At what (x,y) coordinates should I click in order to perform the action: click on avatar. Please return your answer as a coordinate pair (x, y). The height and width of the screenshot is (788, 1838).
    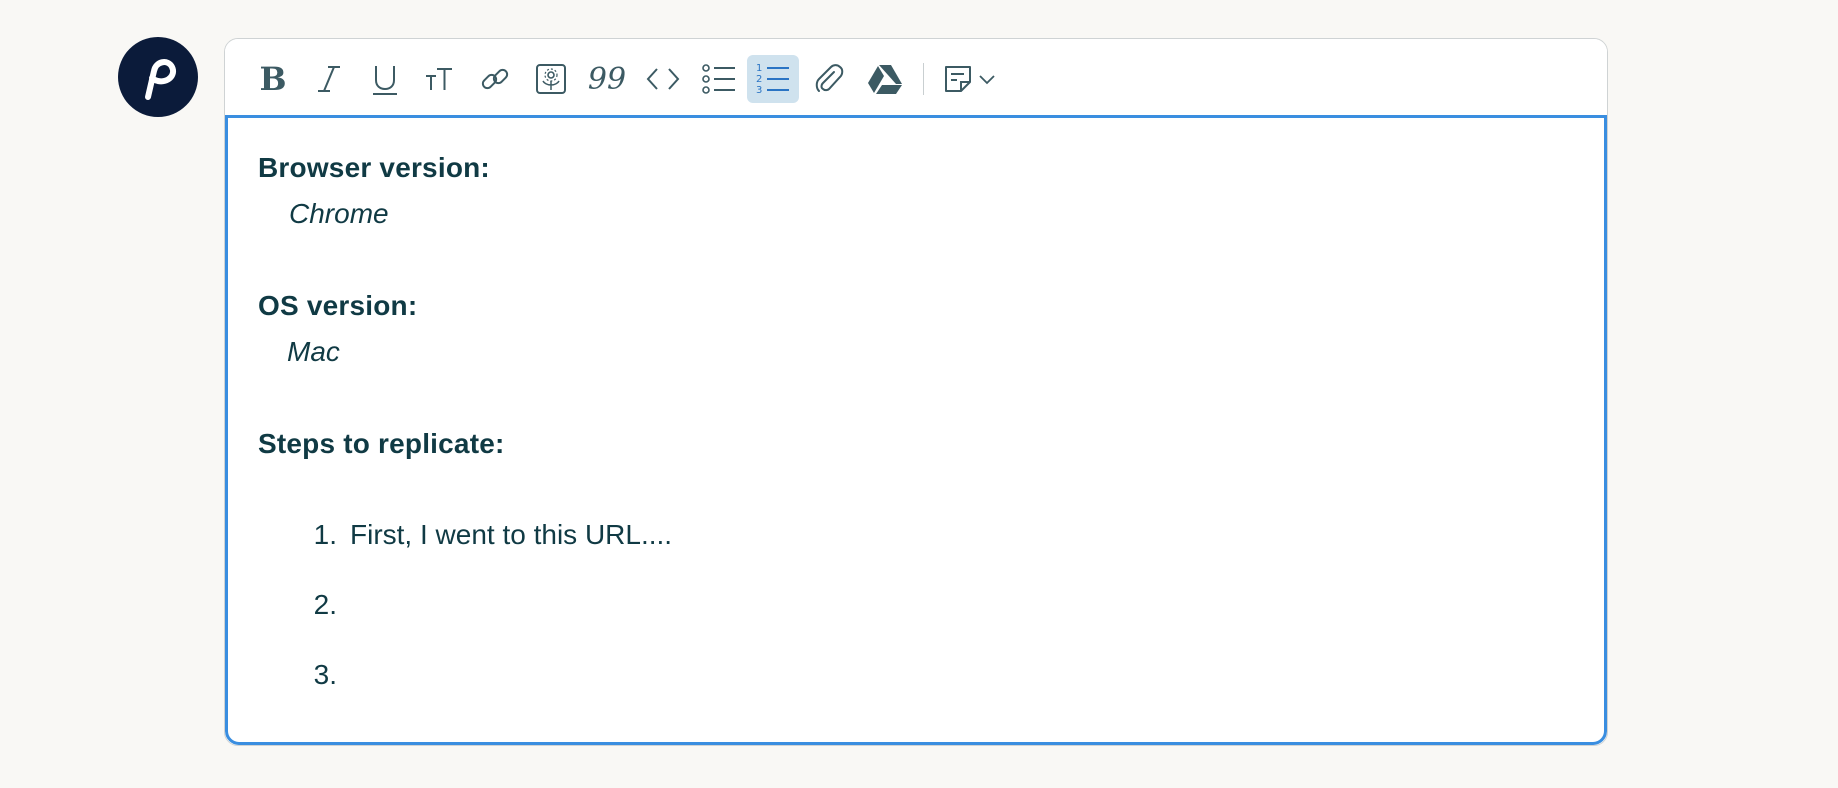
    Looking at the image, I should click on (158, 77).